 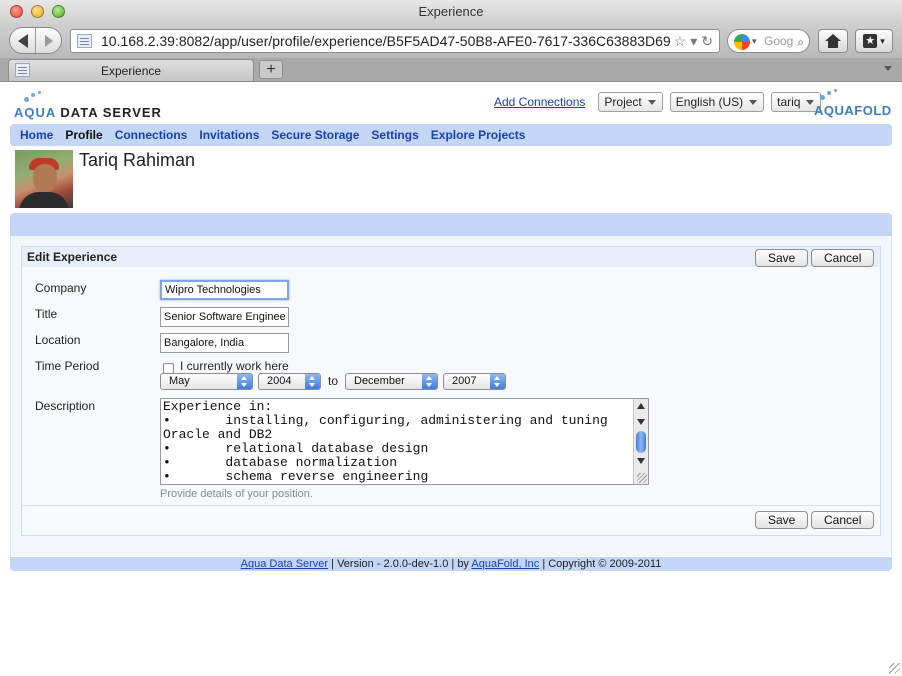 I want to click on end-year-stepper-icon, so click(x=497, y=381).